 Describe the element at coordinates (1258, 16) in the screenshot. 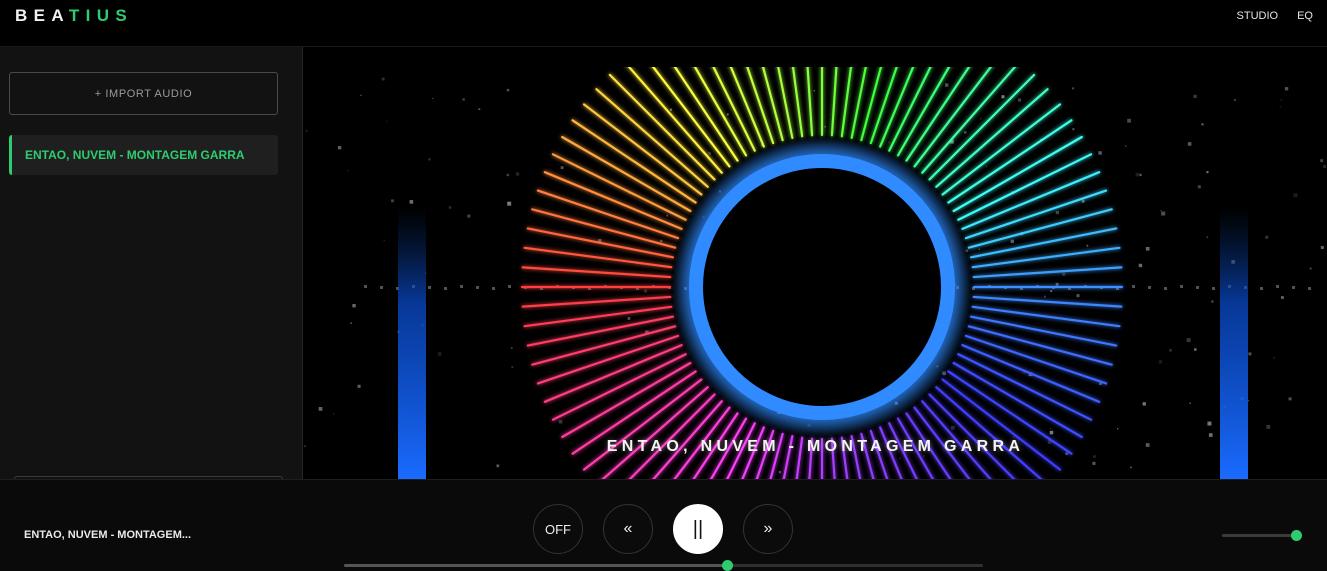

I see `nav-studio: STUDIO` at that location.